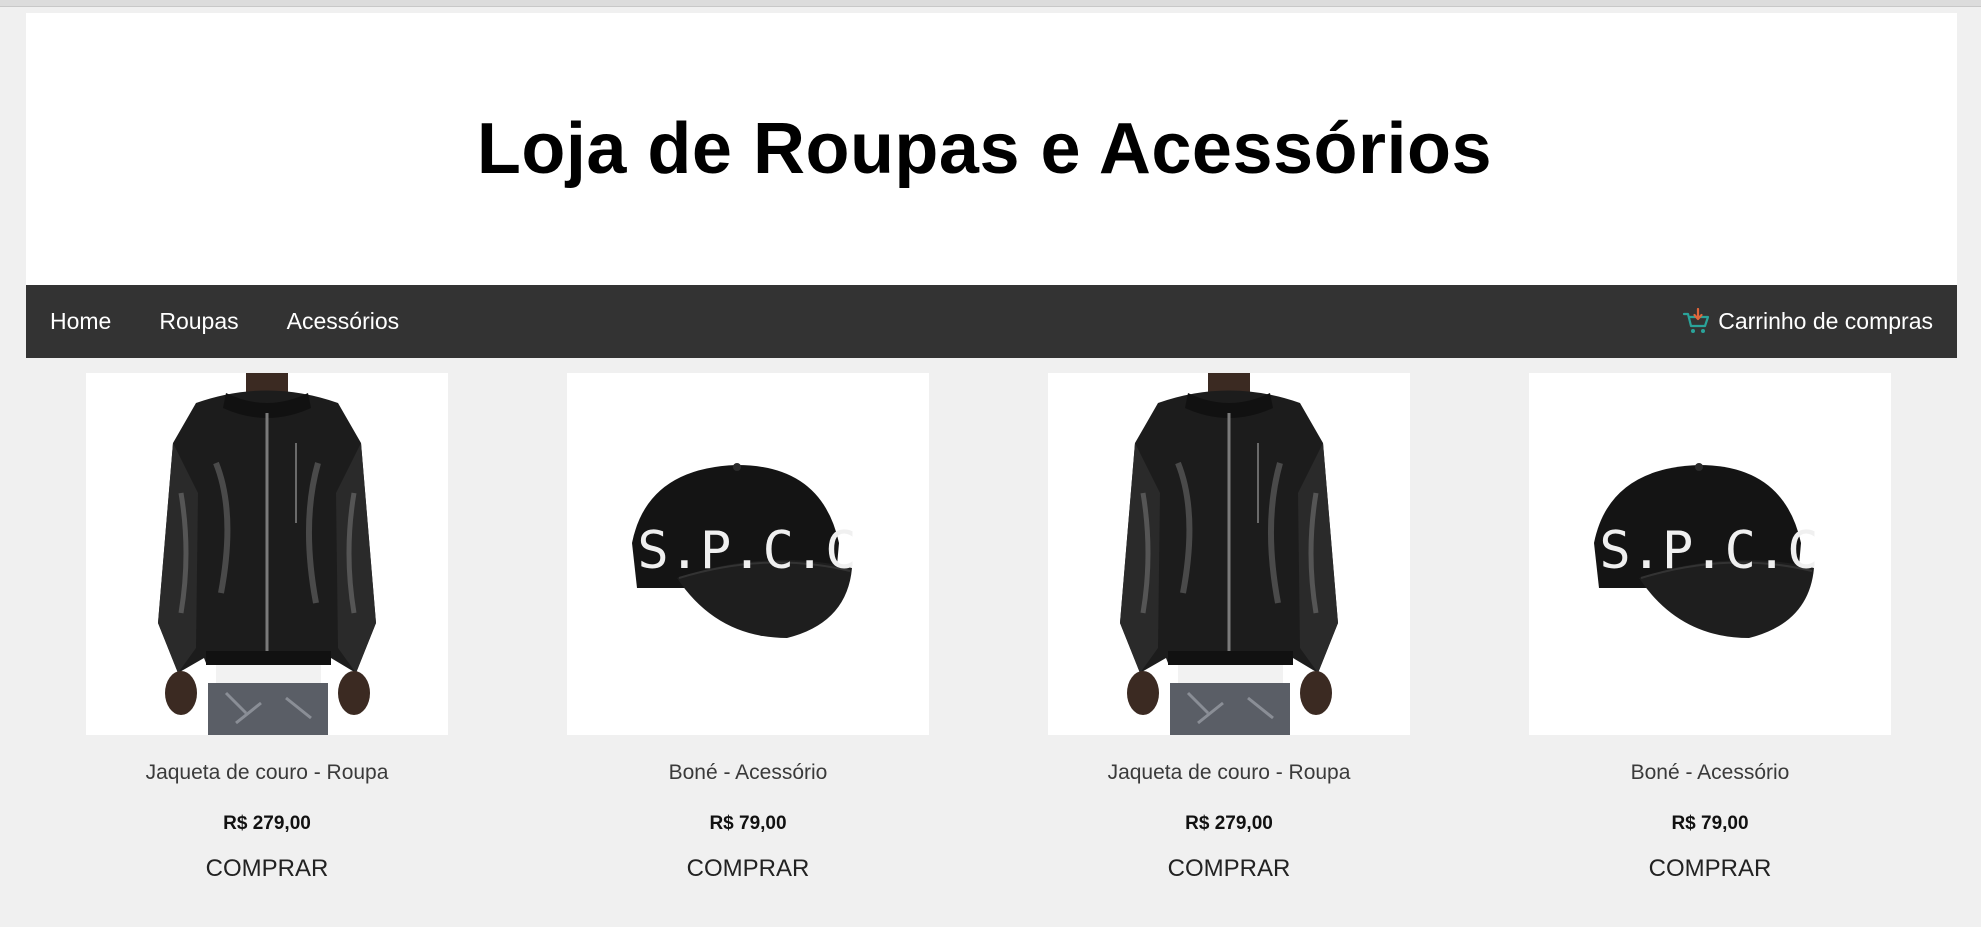  Describe the element at coordinates (984, 149) in the screenshot. I see `page-title: Loja de Roupas e Acessórios` at that location.